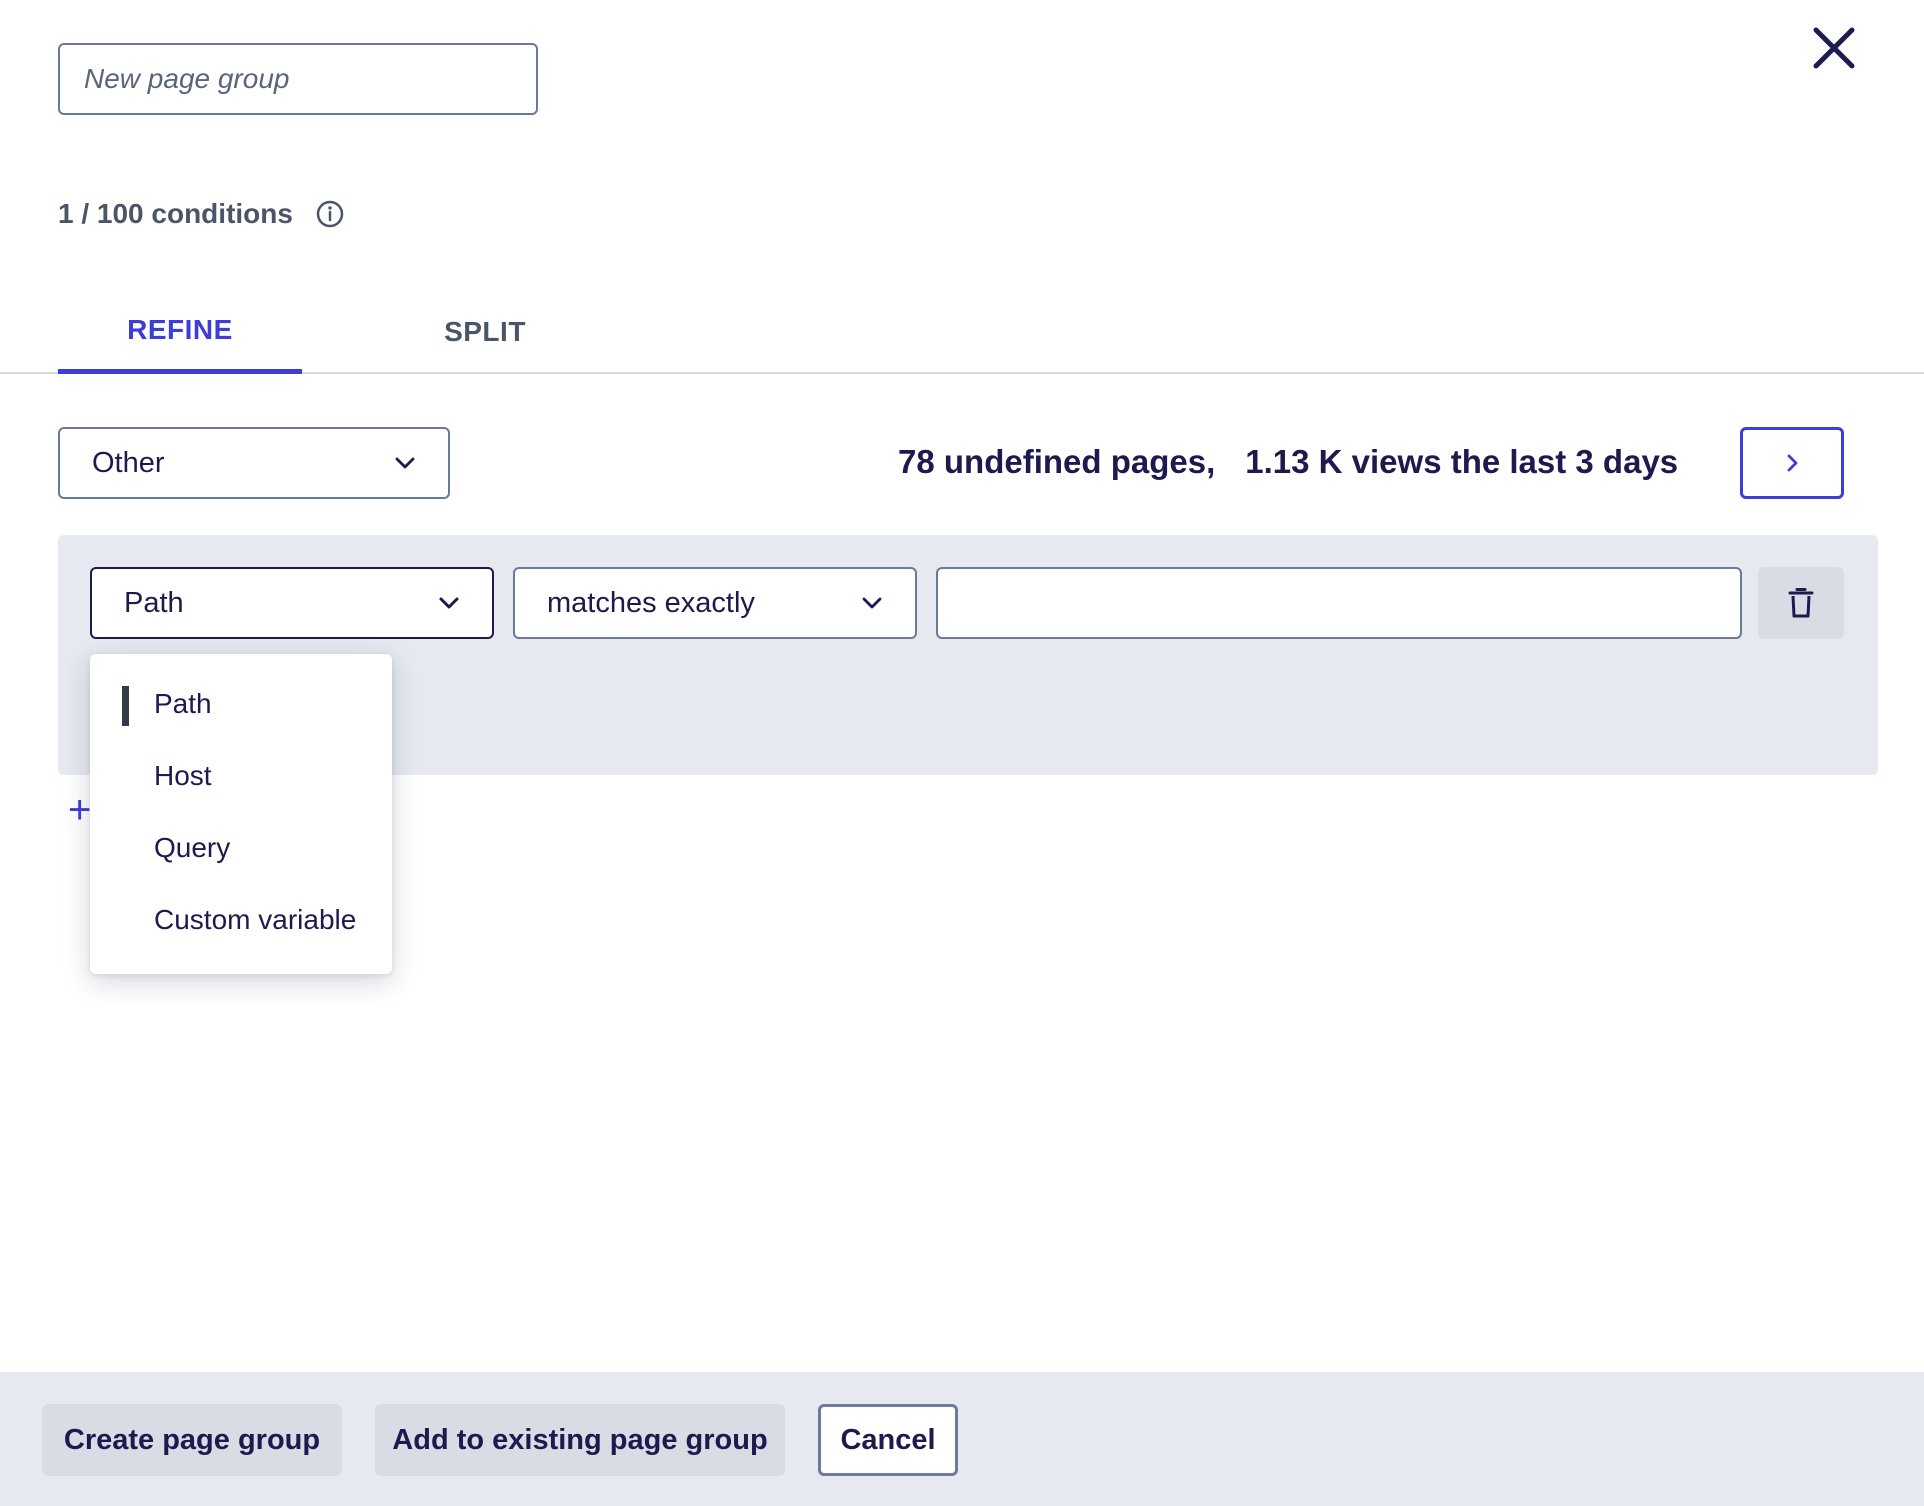  I want to click on undefined-pages-count: 78 undefined pages,, so click(1057, 461).